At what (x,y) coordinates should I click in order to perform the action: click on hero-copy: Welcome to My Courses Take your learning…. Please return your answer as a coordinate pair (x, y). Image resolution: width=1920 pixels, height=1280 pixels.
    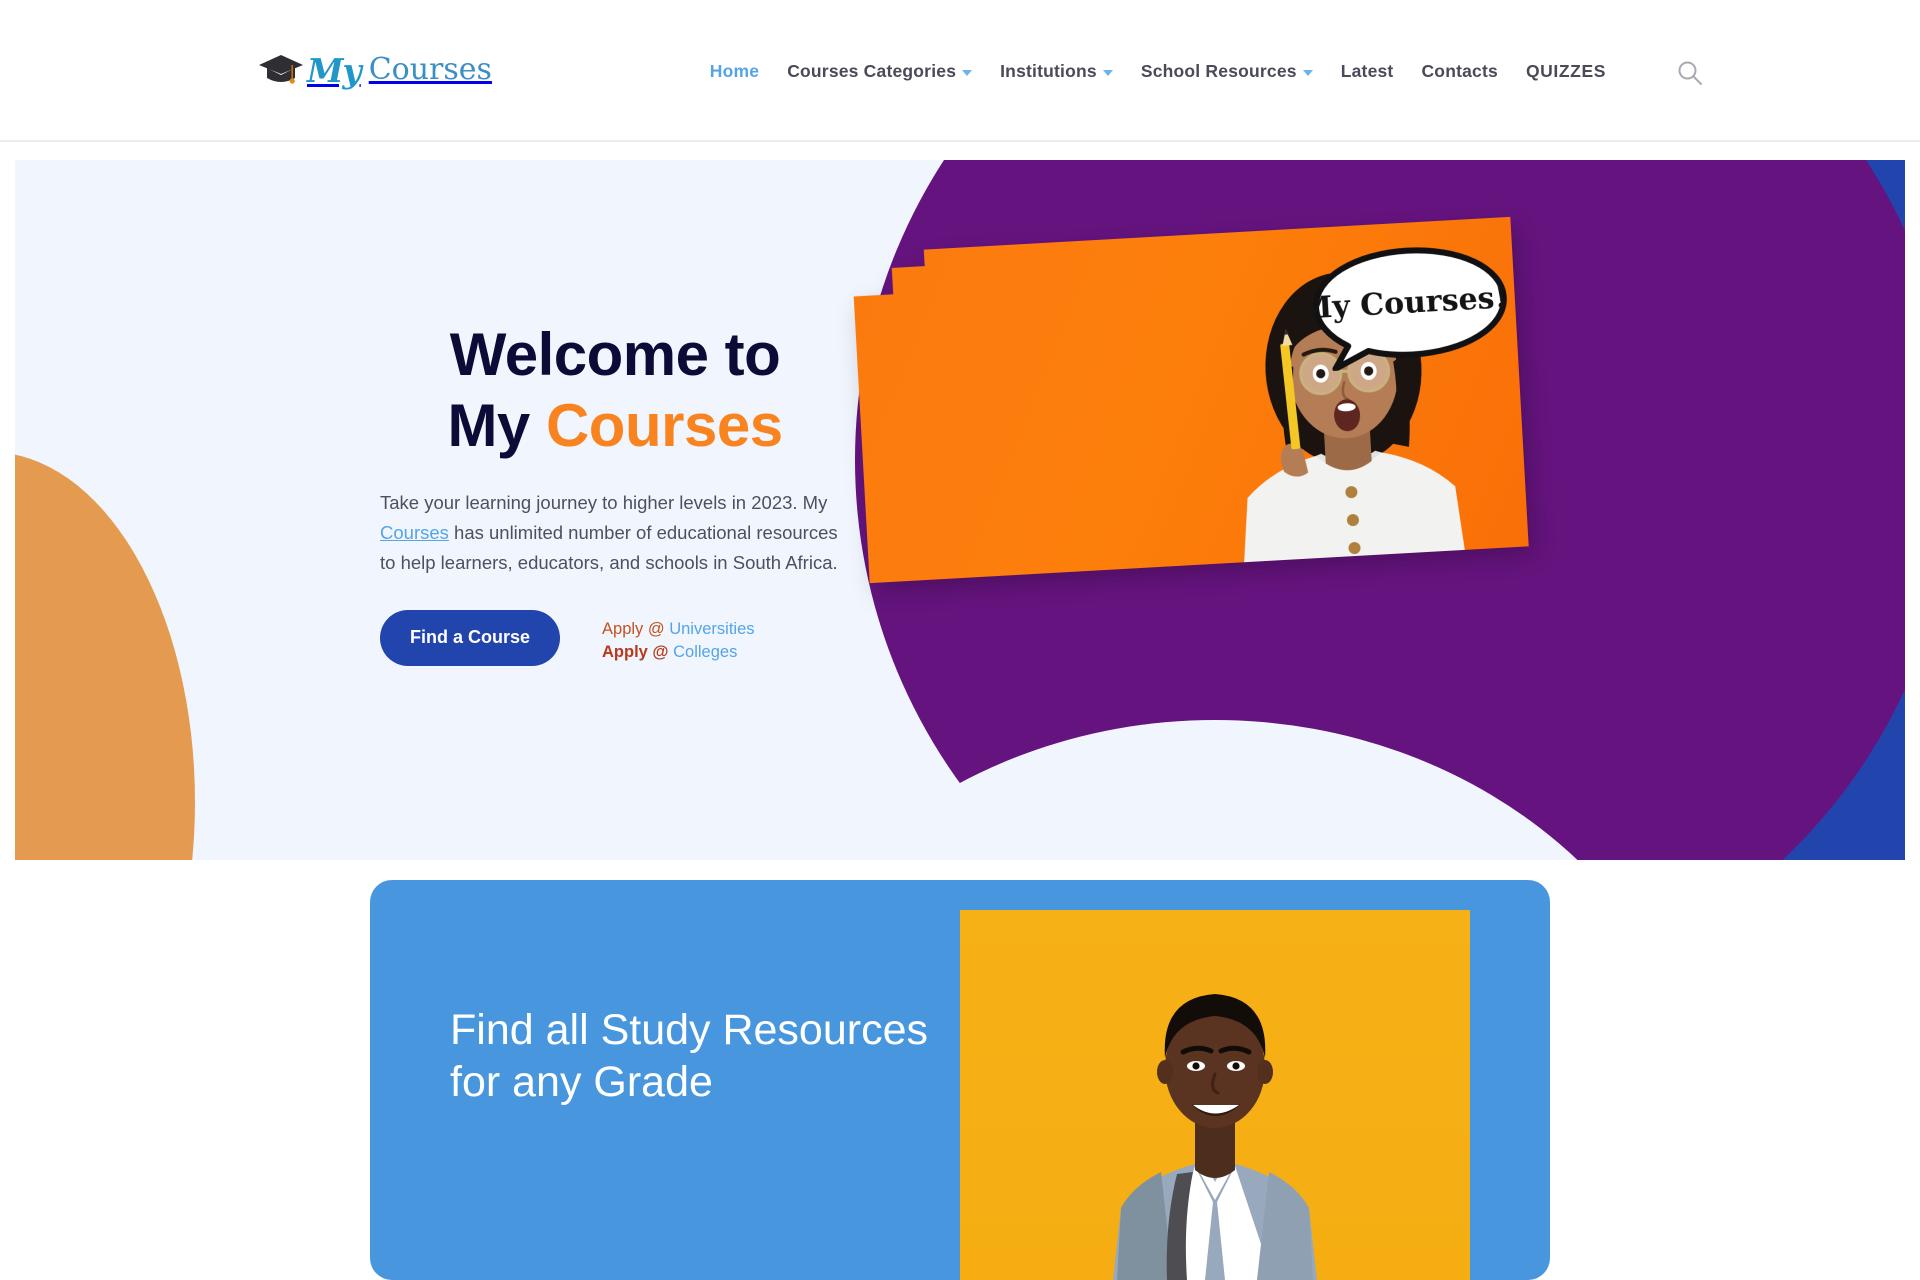
    Looking at the image, I should click on (615, 493).